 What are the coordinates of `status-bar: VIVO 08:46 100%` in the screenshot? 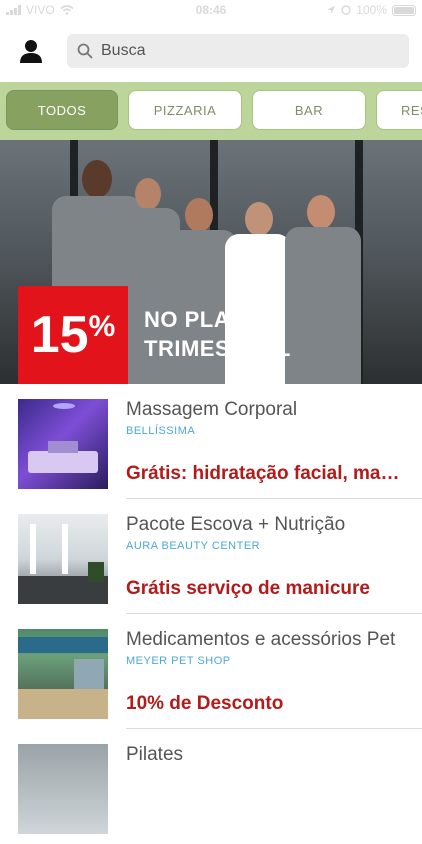 It's located at (211, 10).